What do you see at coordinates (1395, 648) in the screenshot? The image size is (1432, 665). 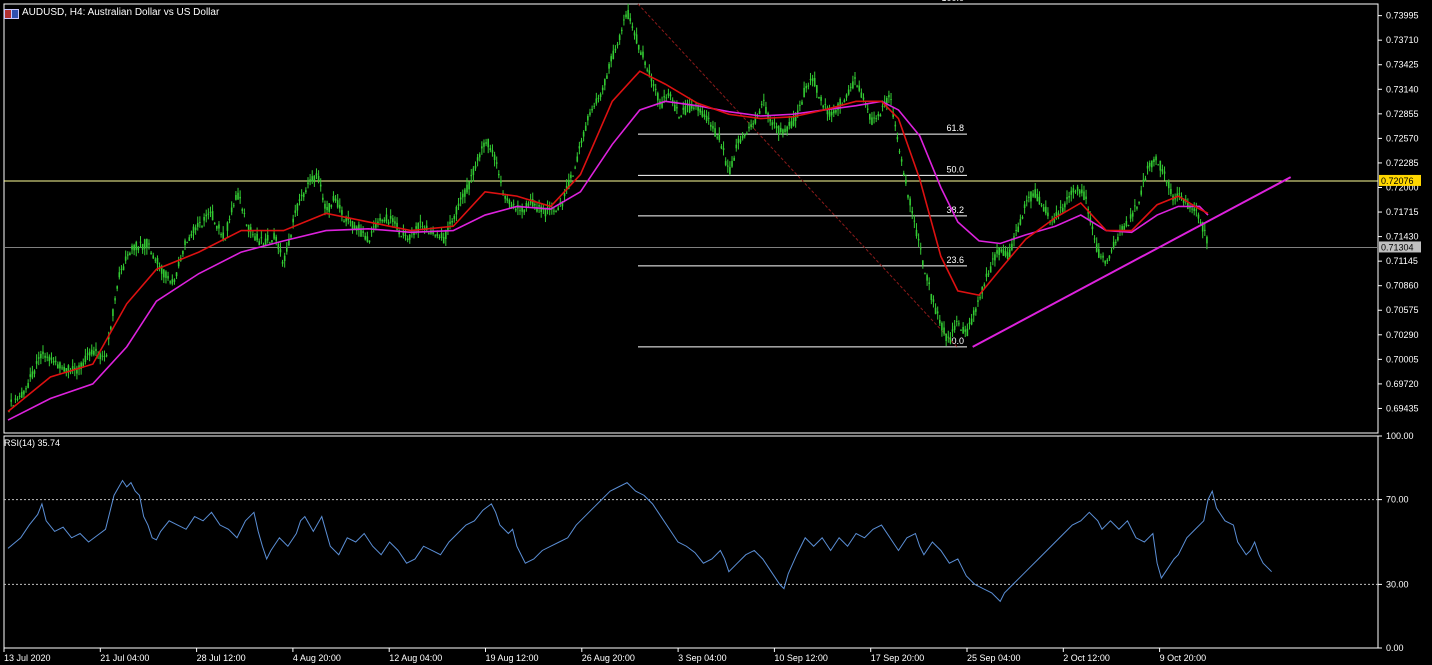 I see `rsi-tick-label: 0.00` at bounding box center [1395, 648].